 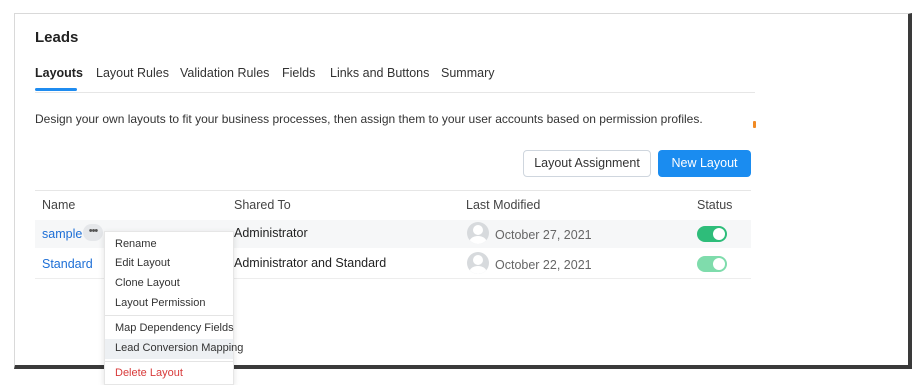 I want to click on tab-validation-rules: Validation Rules, so click(x=224, y=73).